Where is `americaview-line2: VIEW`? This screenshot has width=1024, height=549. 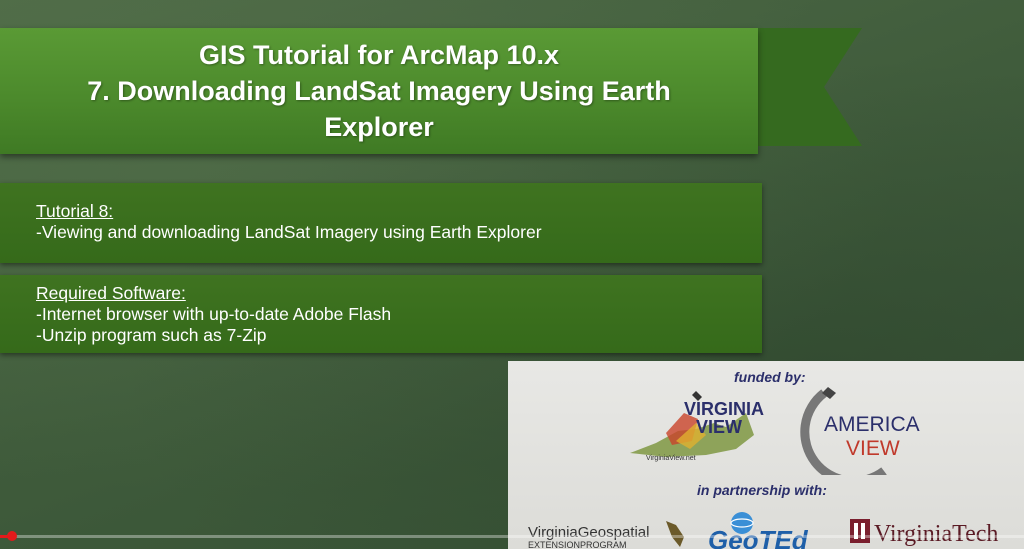
americaview-line2: VIEW is located at coordinates (873, 448).